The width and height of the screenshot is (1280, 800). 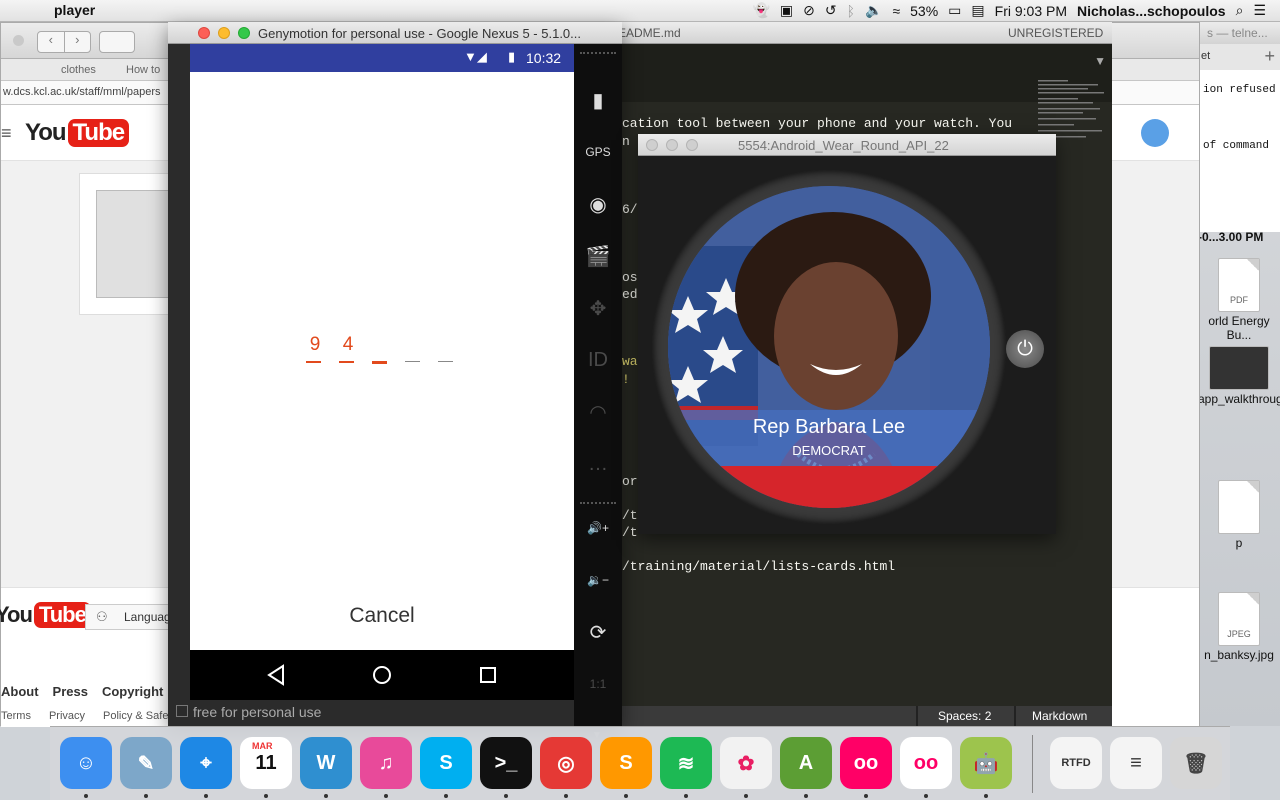 I want to click on android-icon: 🤖, so click(x=986, y=763).